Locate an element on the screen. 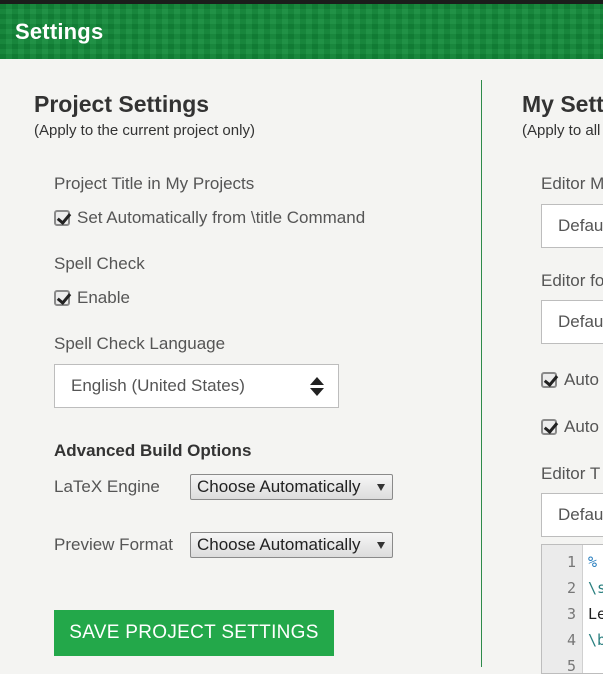  editor-font-label: Editor fo is located at coordinates (572, 280).